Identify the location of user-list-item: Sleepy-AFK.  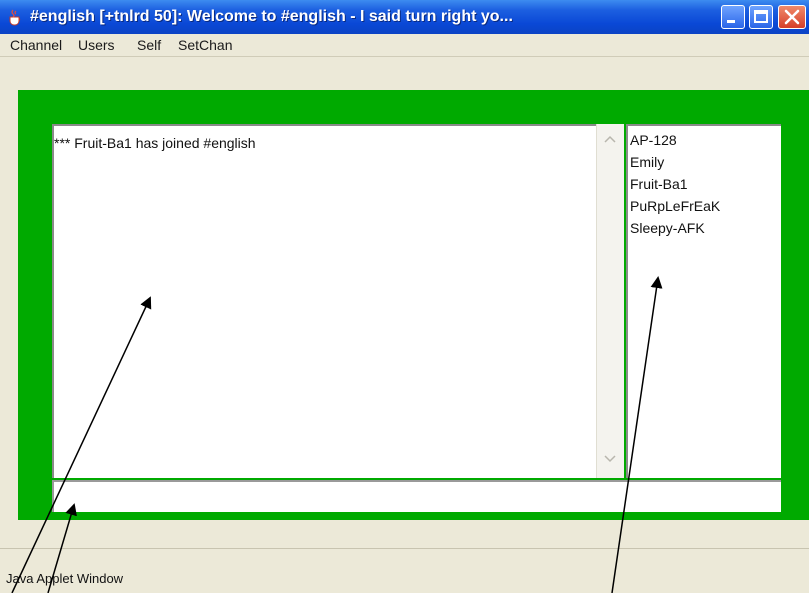
(667, 228).